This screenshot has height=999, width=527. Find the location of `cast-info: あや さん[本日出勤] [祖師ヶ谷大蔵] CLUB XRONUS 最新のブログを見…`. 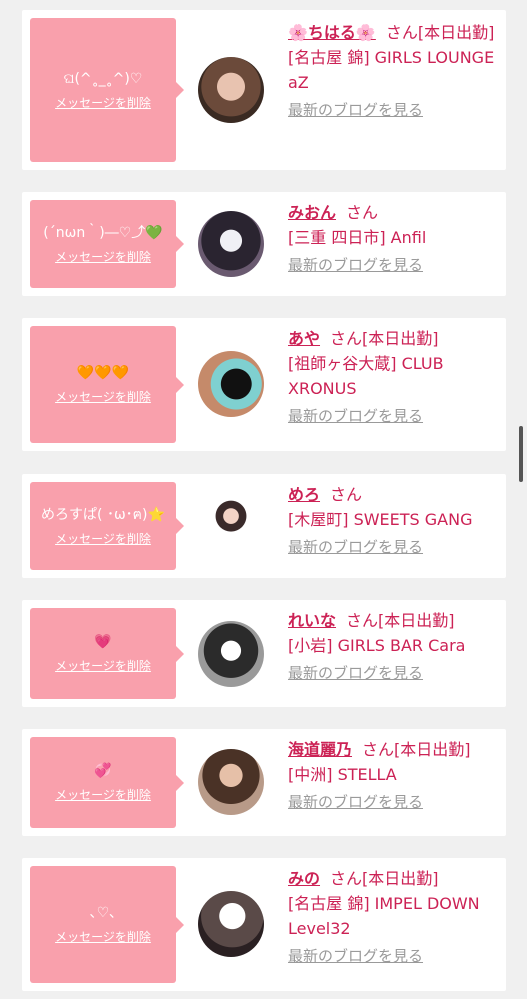

cast-info: あや さん[本日出勤] [祖師ヶ谷大蔵] CLUB XRONUS 最新のブログを見… is located at coordinates (394, 376).